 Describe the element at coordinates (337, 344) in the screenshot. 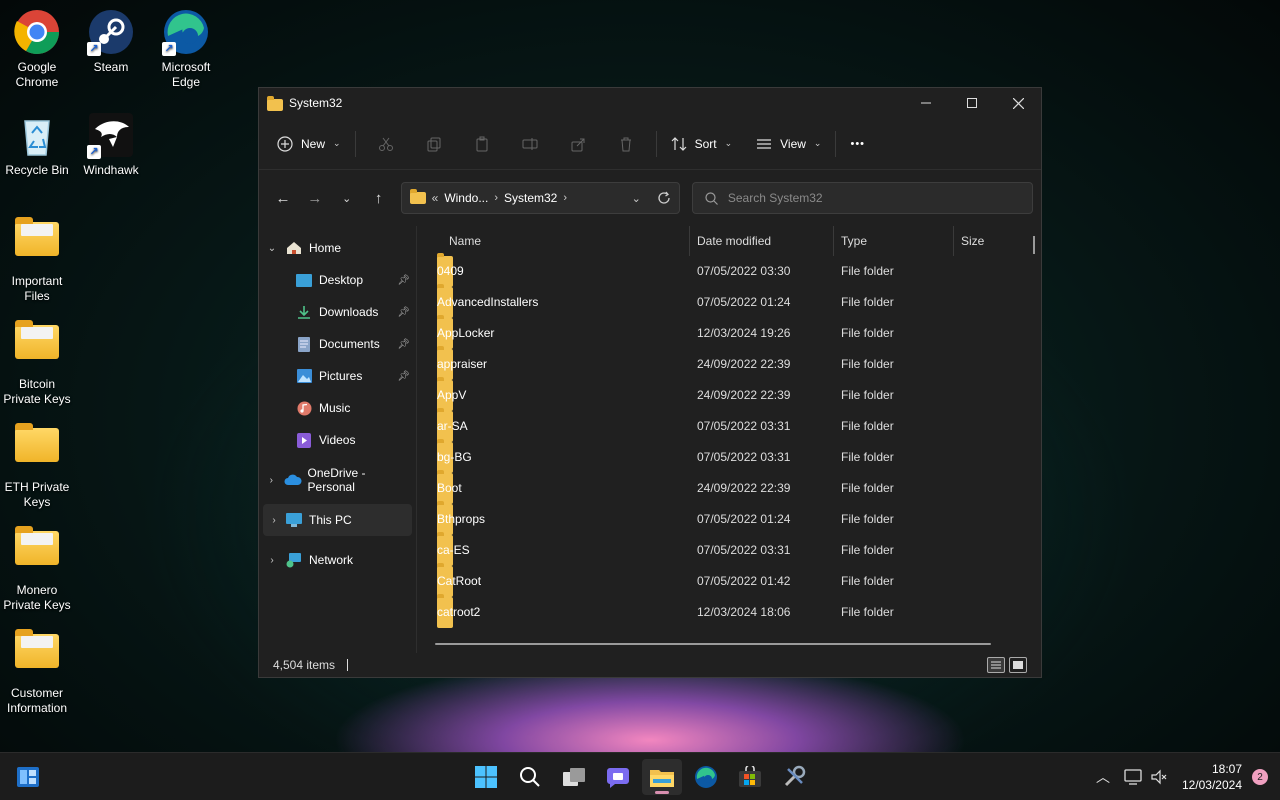

I see `sidebar-item-documents: Documents 📌︎` at that location.